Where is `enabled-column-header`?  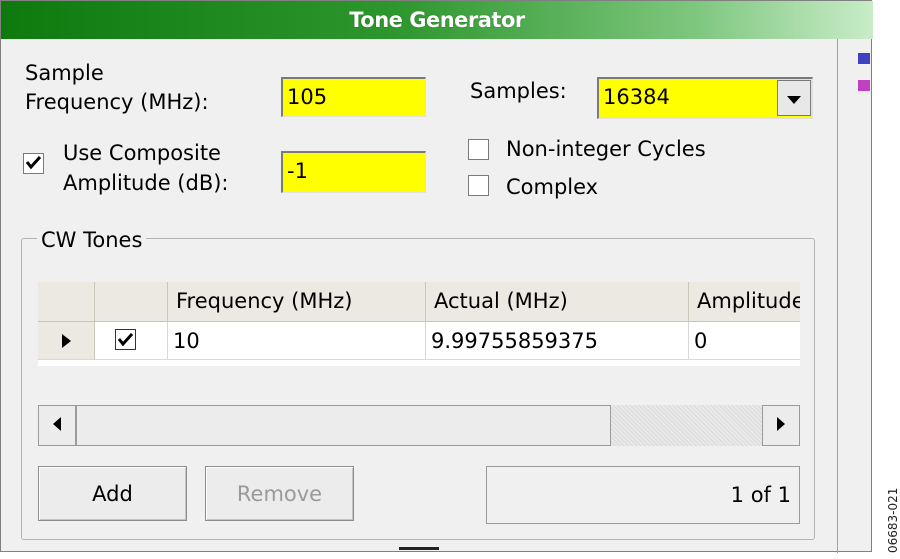 enabled-column-header is located at coordinates (131, 302).